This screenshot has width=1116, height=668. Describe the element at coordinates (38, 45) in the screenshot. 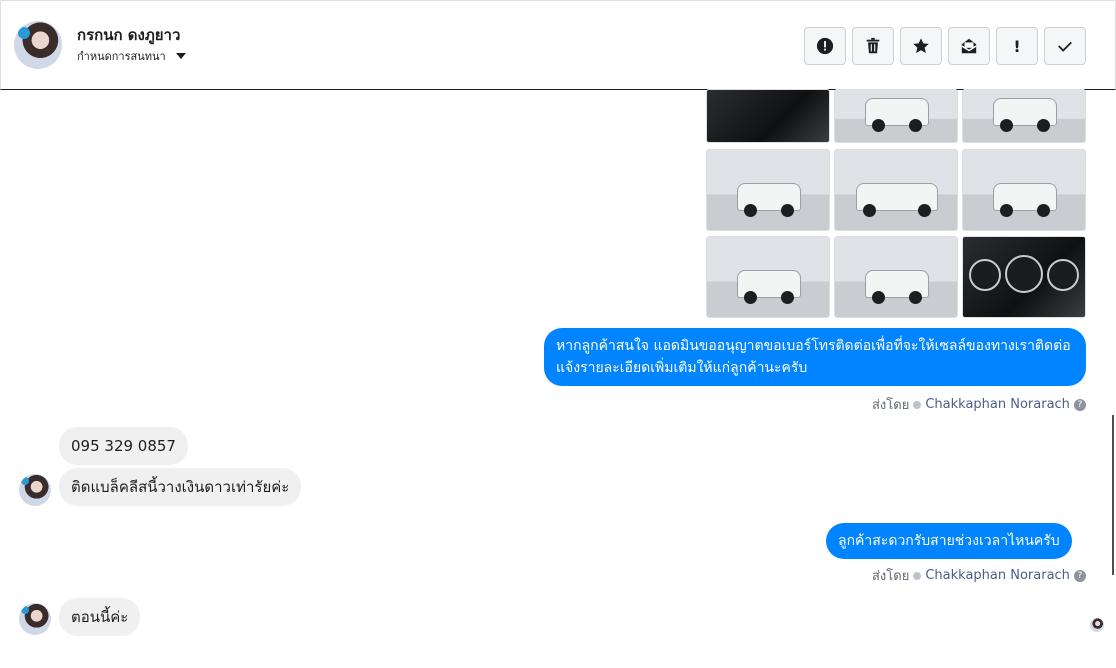

I see `contact-avatar` at that location.